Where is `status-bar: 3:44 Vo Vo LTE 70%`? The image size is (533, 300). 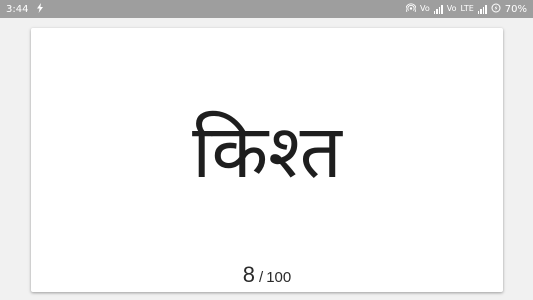 status-bar: 3:44 Vo Vo LTE 70% is located at coordinates (266, 9).